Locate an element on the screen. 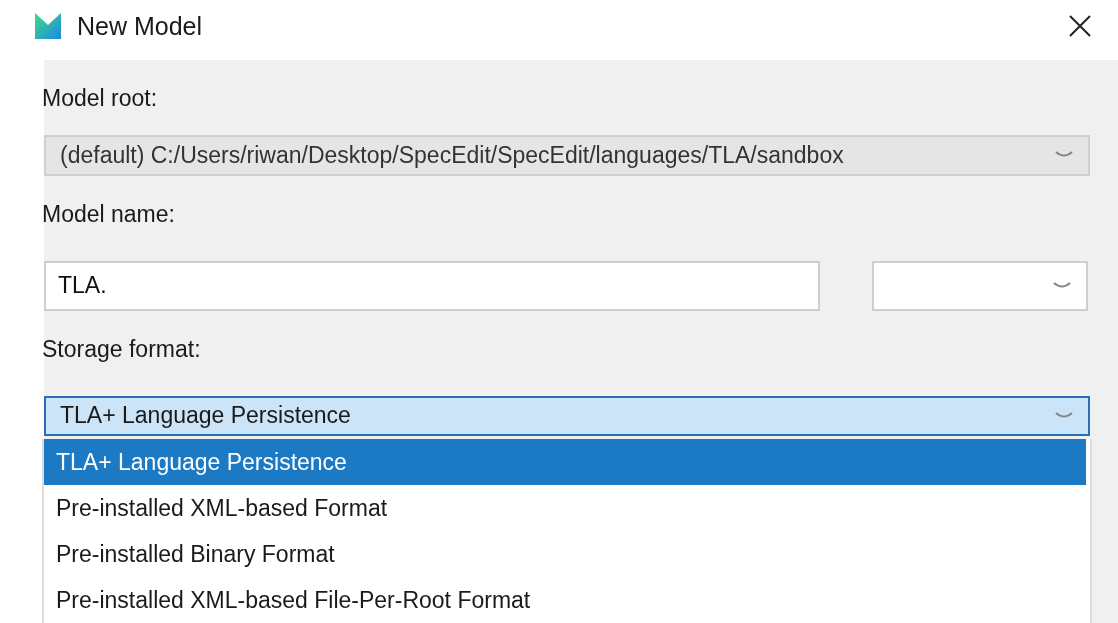 The width and height of the screenshot is (1118, 623). dropdown-option: TLA+ Language Persistence is located at coordinates (565, 462).